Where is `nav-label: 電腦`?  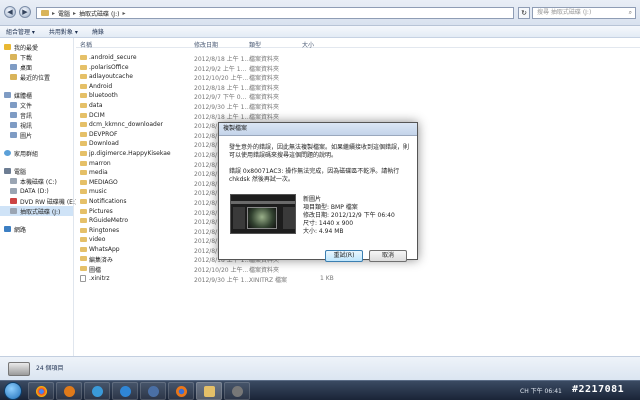
nav-label: 電腦 is located at coordinates (20, 172).